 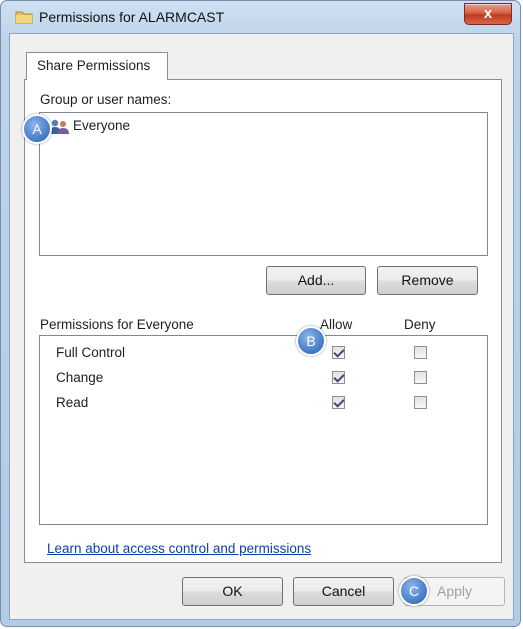 I want to click on user-name-everyone: Everyone, so click(x=102, y=125).